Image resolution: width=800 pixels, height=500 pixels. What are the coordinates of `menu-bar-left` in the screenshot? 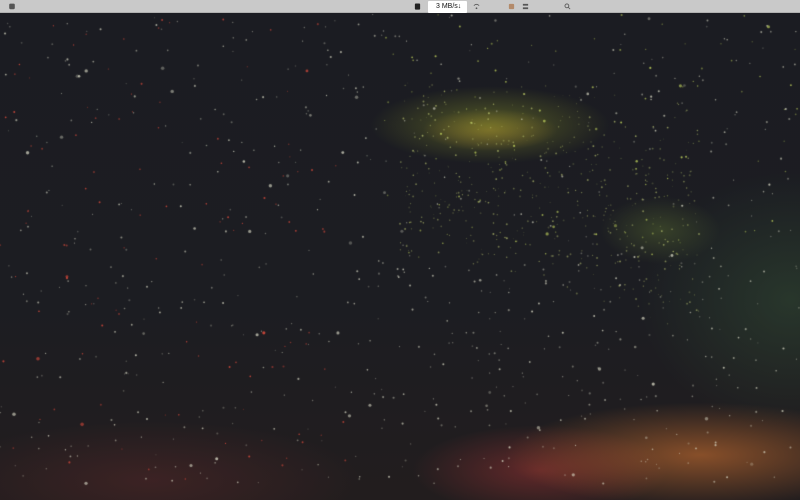 It's located at (73, 6).